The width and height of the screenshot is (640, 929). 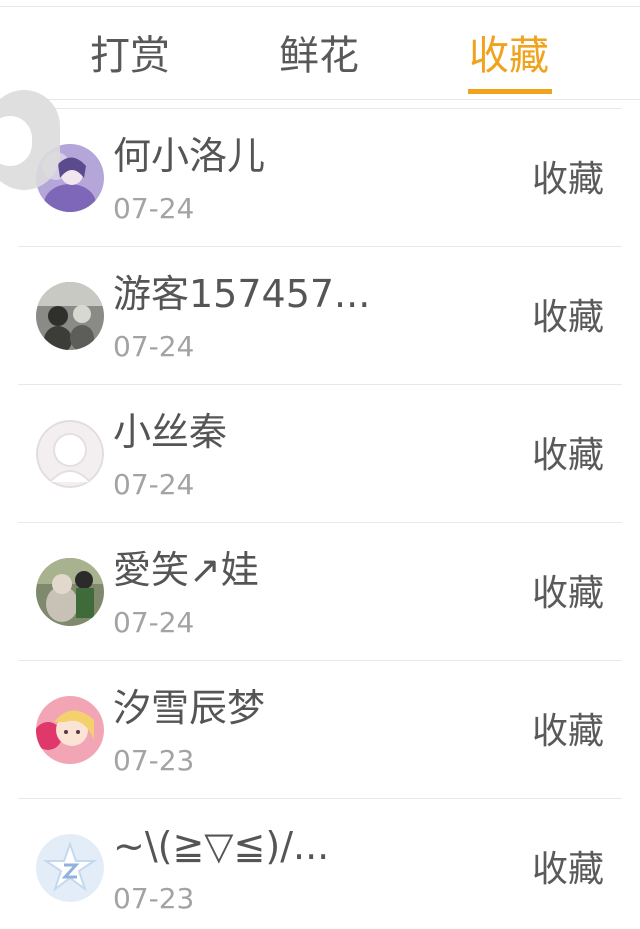 What do you see at coordinates (320, 453) in the screenshot?
I see `list-item: 小丝秦 07-24 收藏` at bounding box center [320, 453].